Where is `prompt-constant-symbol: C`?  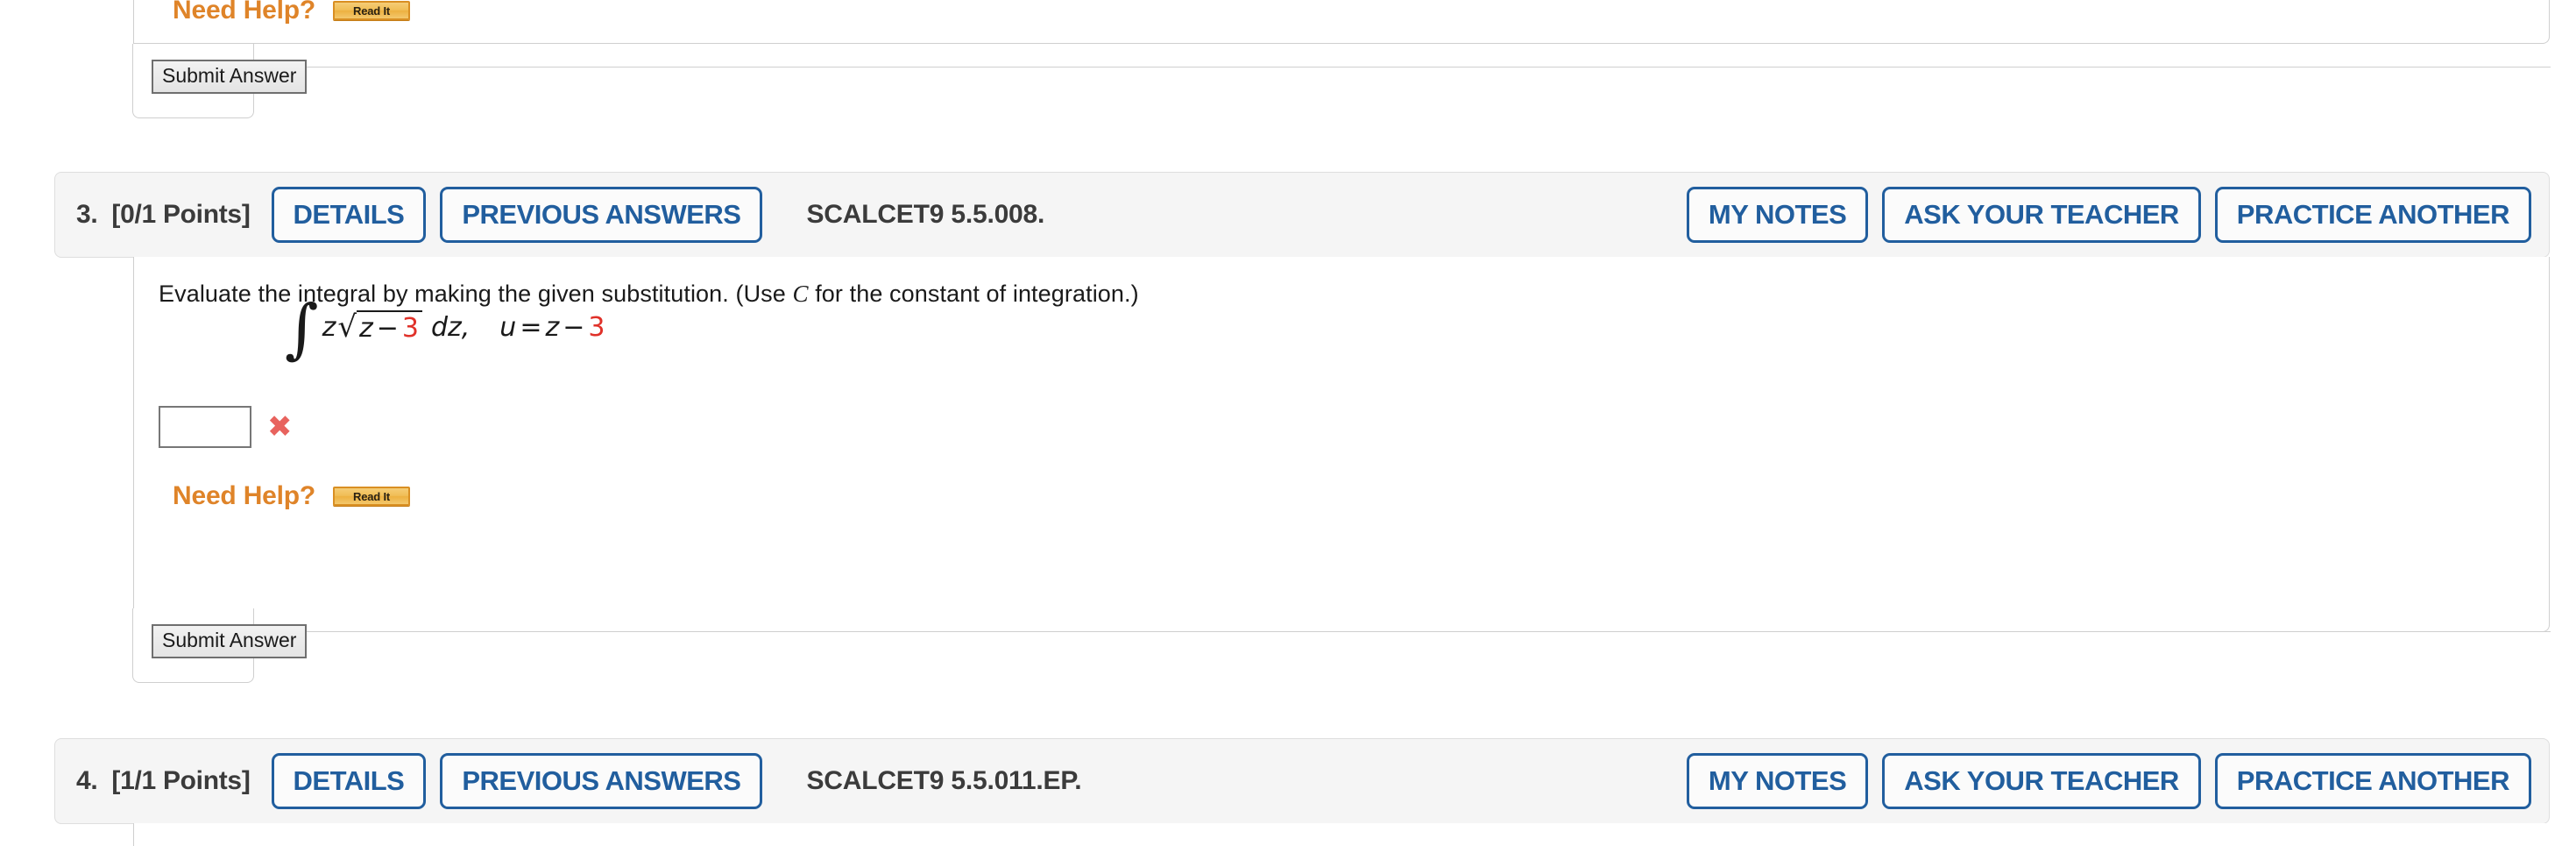 prompt-constant-symbol: C is located at coordinates (800, 294).